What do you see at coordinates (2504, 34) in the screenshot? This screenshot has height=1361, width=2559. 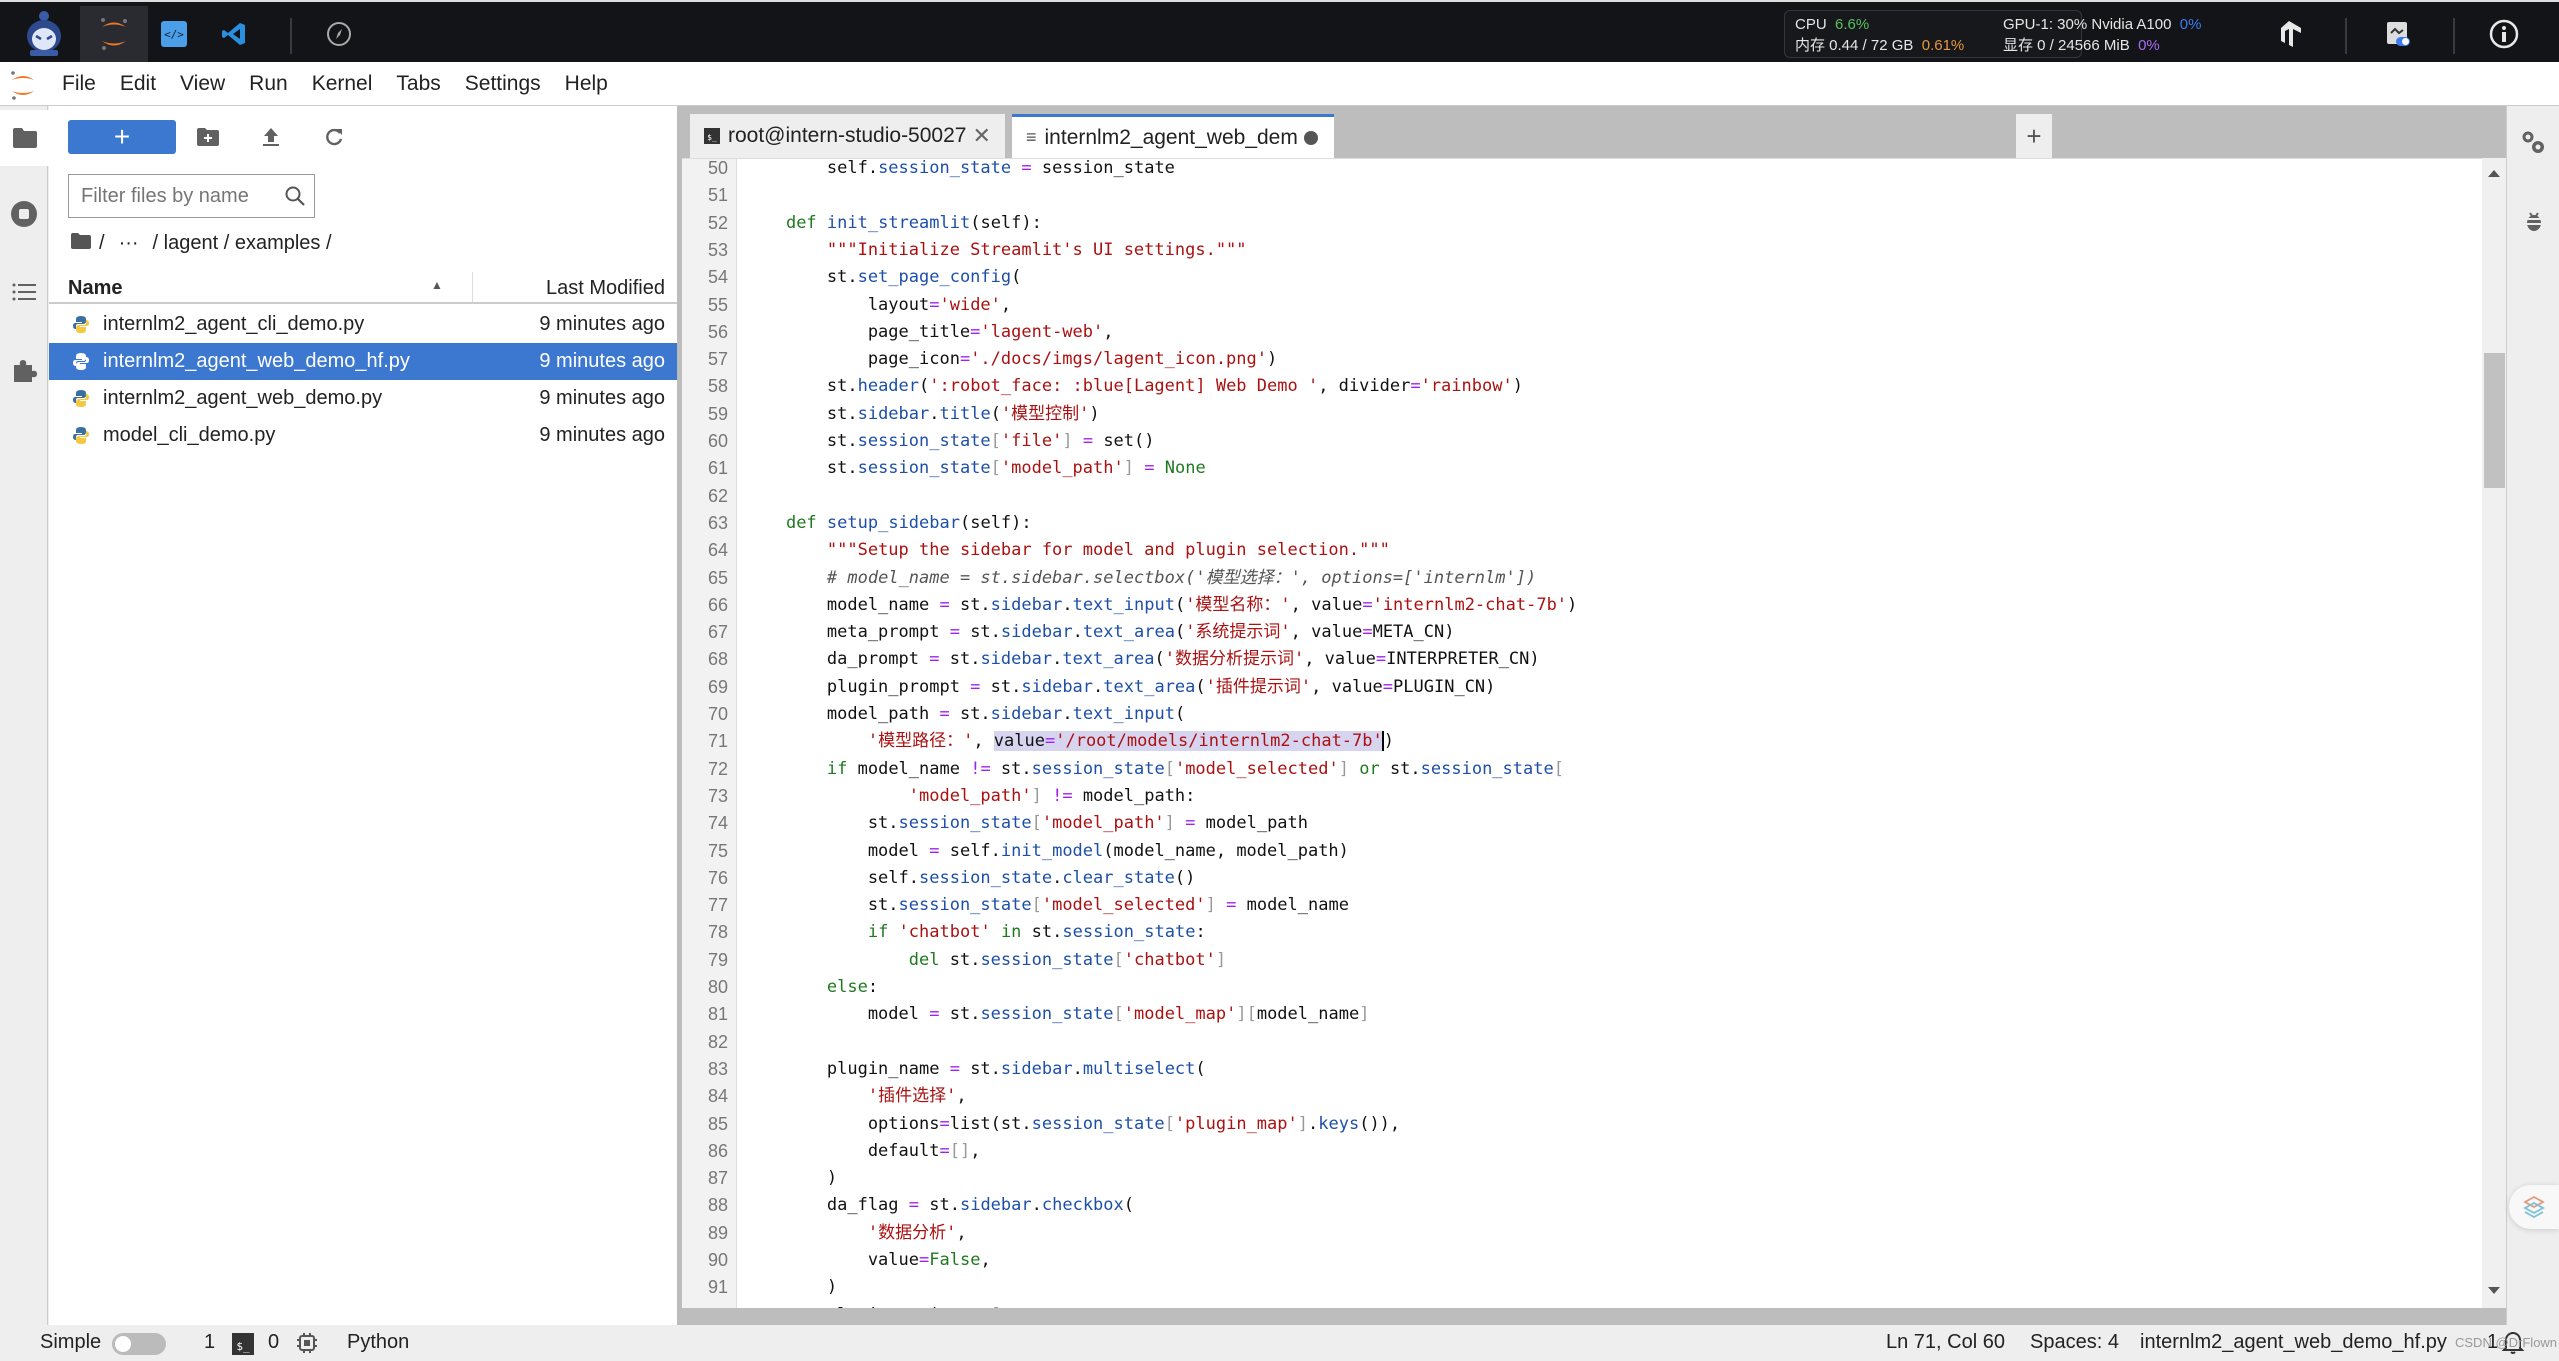 I see `info-icon` at bounding box center [2504, 34].